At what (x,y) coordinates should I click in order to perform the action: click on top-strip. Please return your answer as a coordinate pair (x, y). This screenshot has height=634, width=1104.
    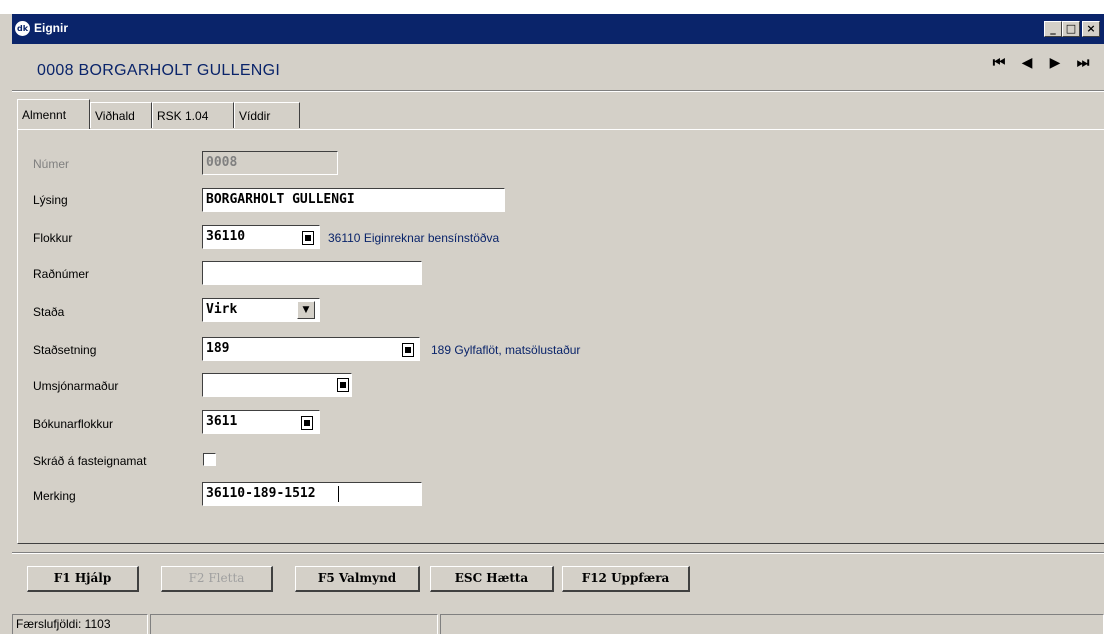
    Looking at the image, I should click on (552, 7).